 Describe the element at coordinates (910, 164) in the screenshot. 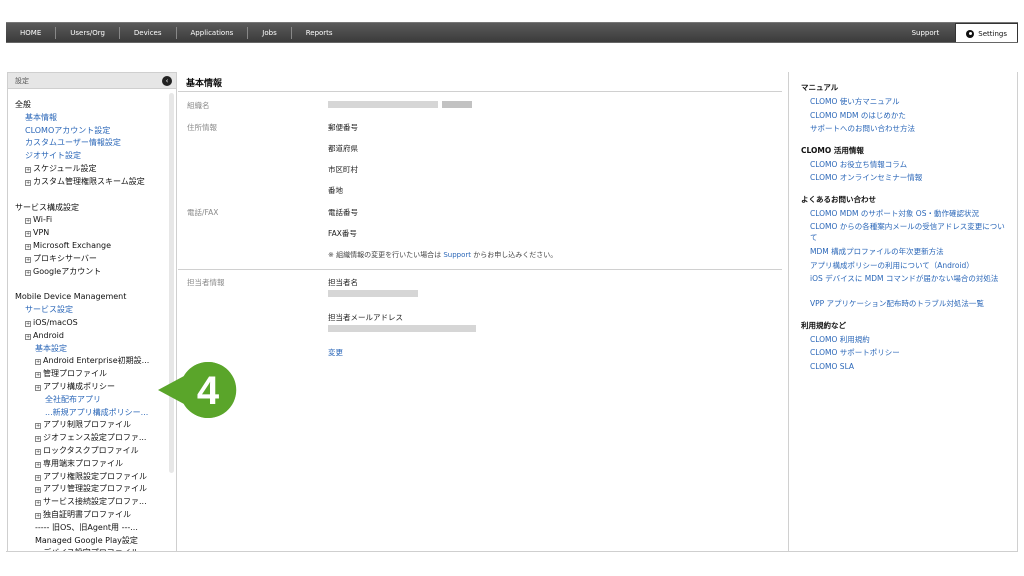

I see `help-link: CLOMO お役立ち情報コラム` at that location.